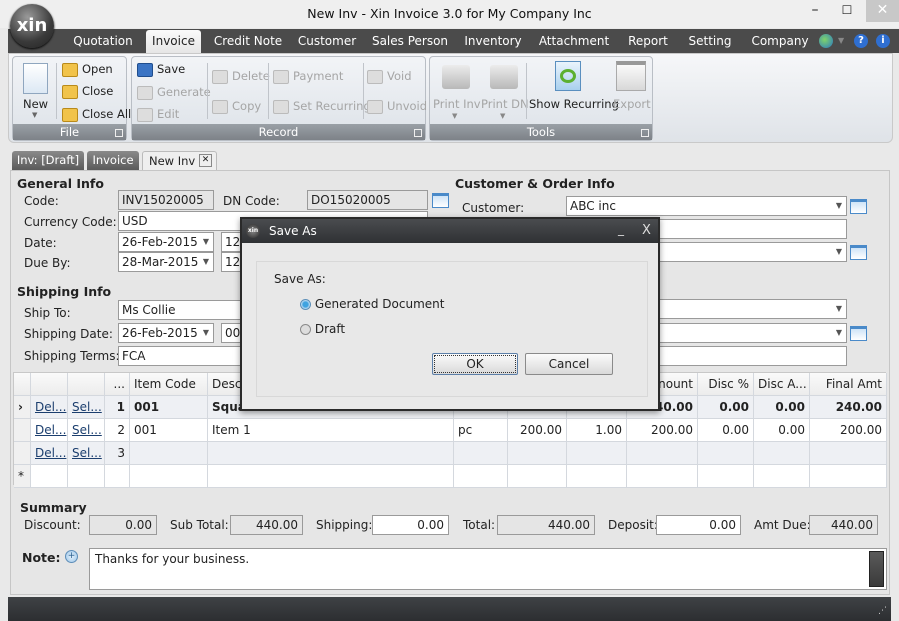  Describe the element at coordinates (780, 41) in the screenshot. I see `tab-company: Company` at that location.